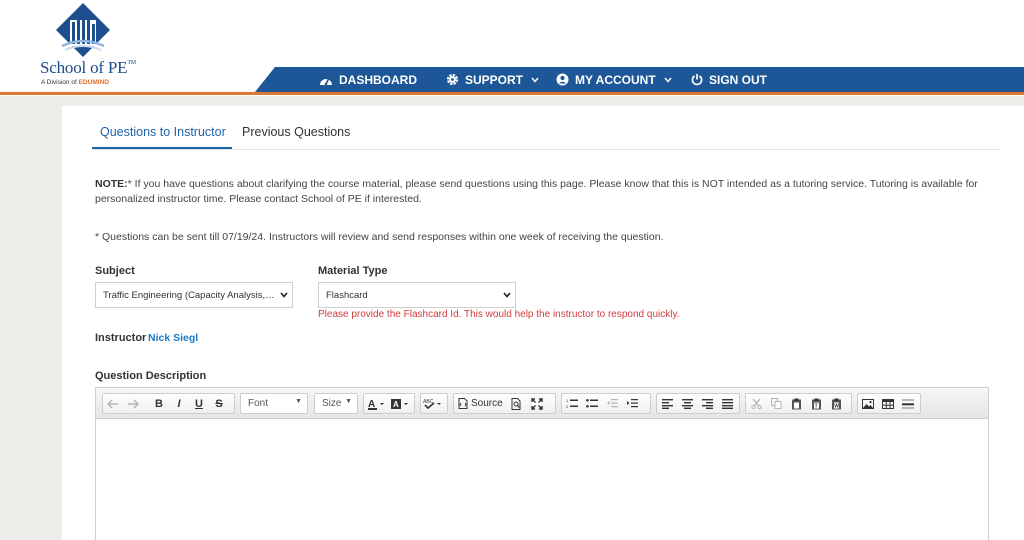 The width and height of the screenshot is (1024, 540). I want to click on source-button: Source, so click(480, 403).